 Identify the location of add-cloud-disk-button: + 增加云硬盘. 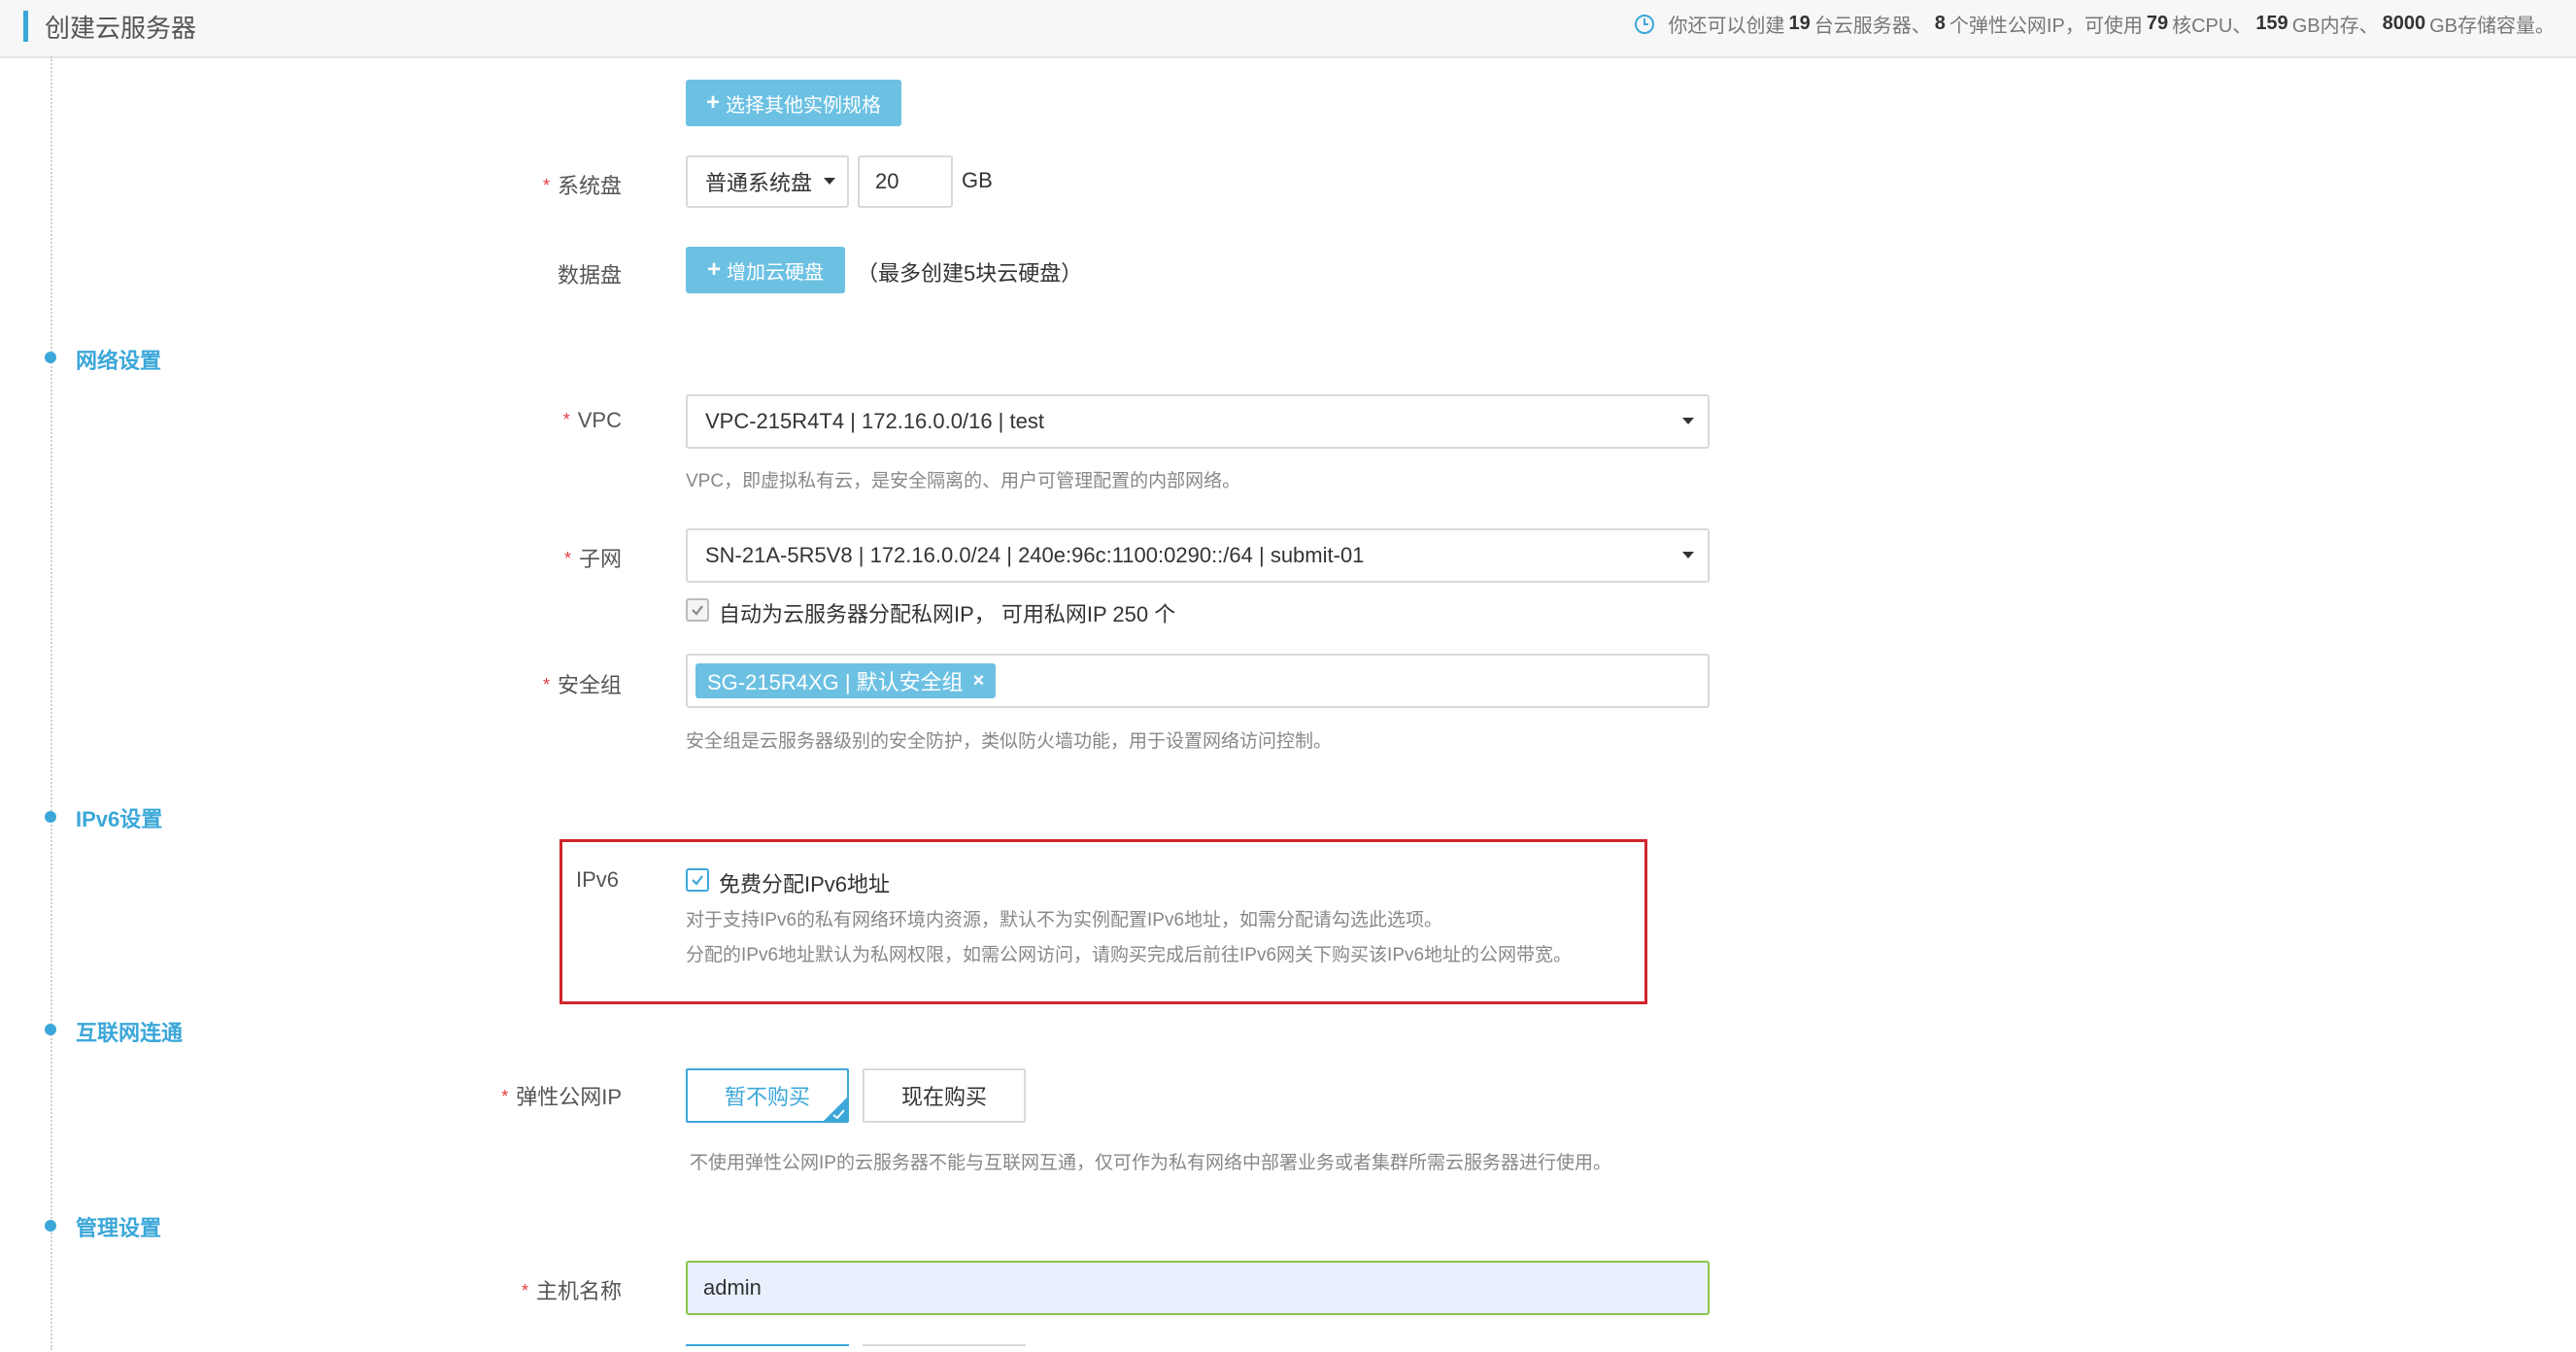
(765, 270).